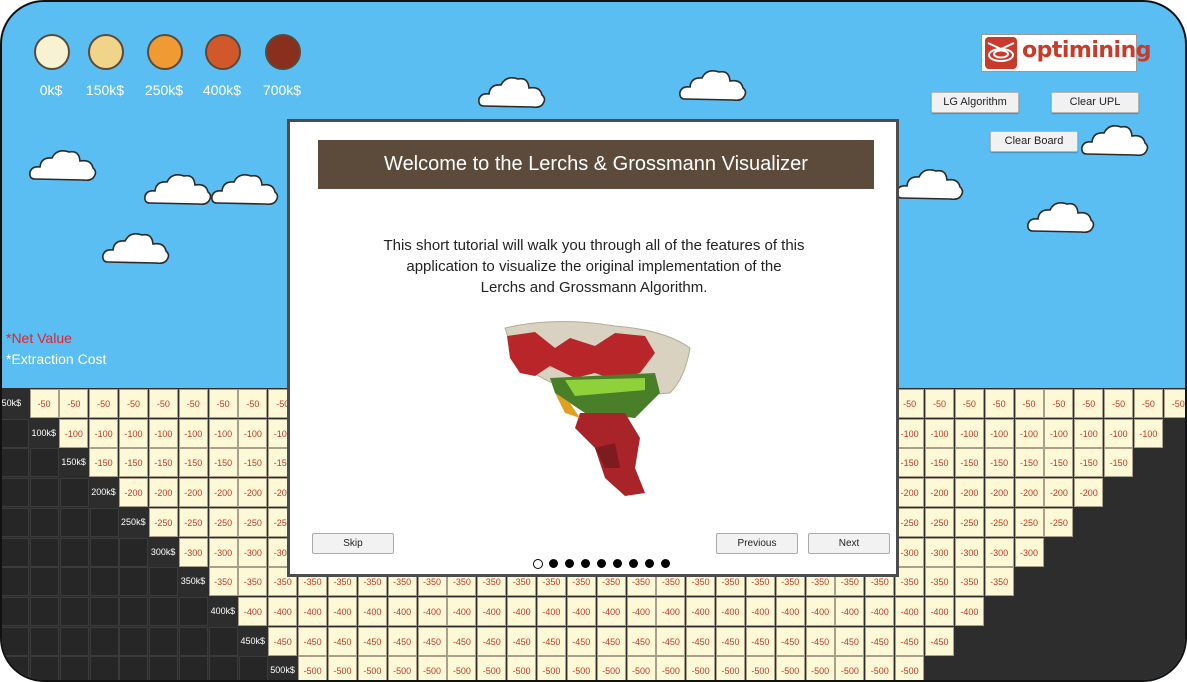 The image size is (1187, 682). I want to click on clear-upl-button: Clear UPL, so click(1095, 102).